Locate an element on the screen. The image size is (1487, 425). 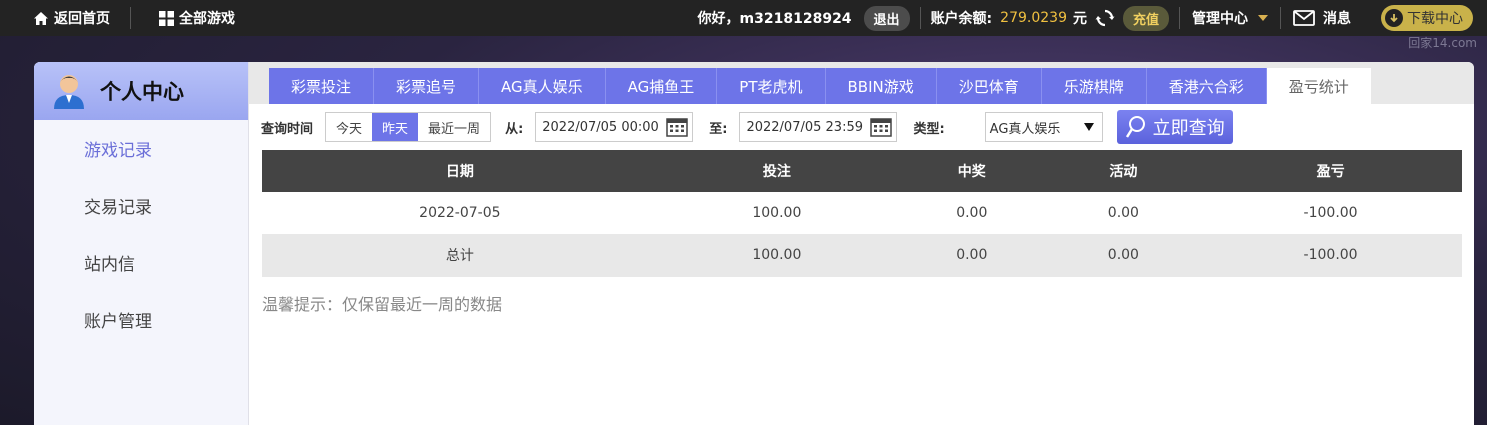
all-games-link: 全部游戏 is located at coordinates (193, 18).